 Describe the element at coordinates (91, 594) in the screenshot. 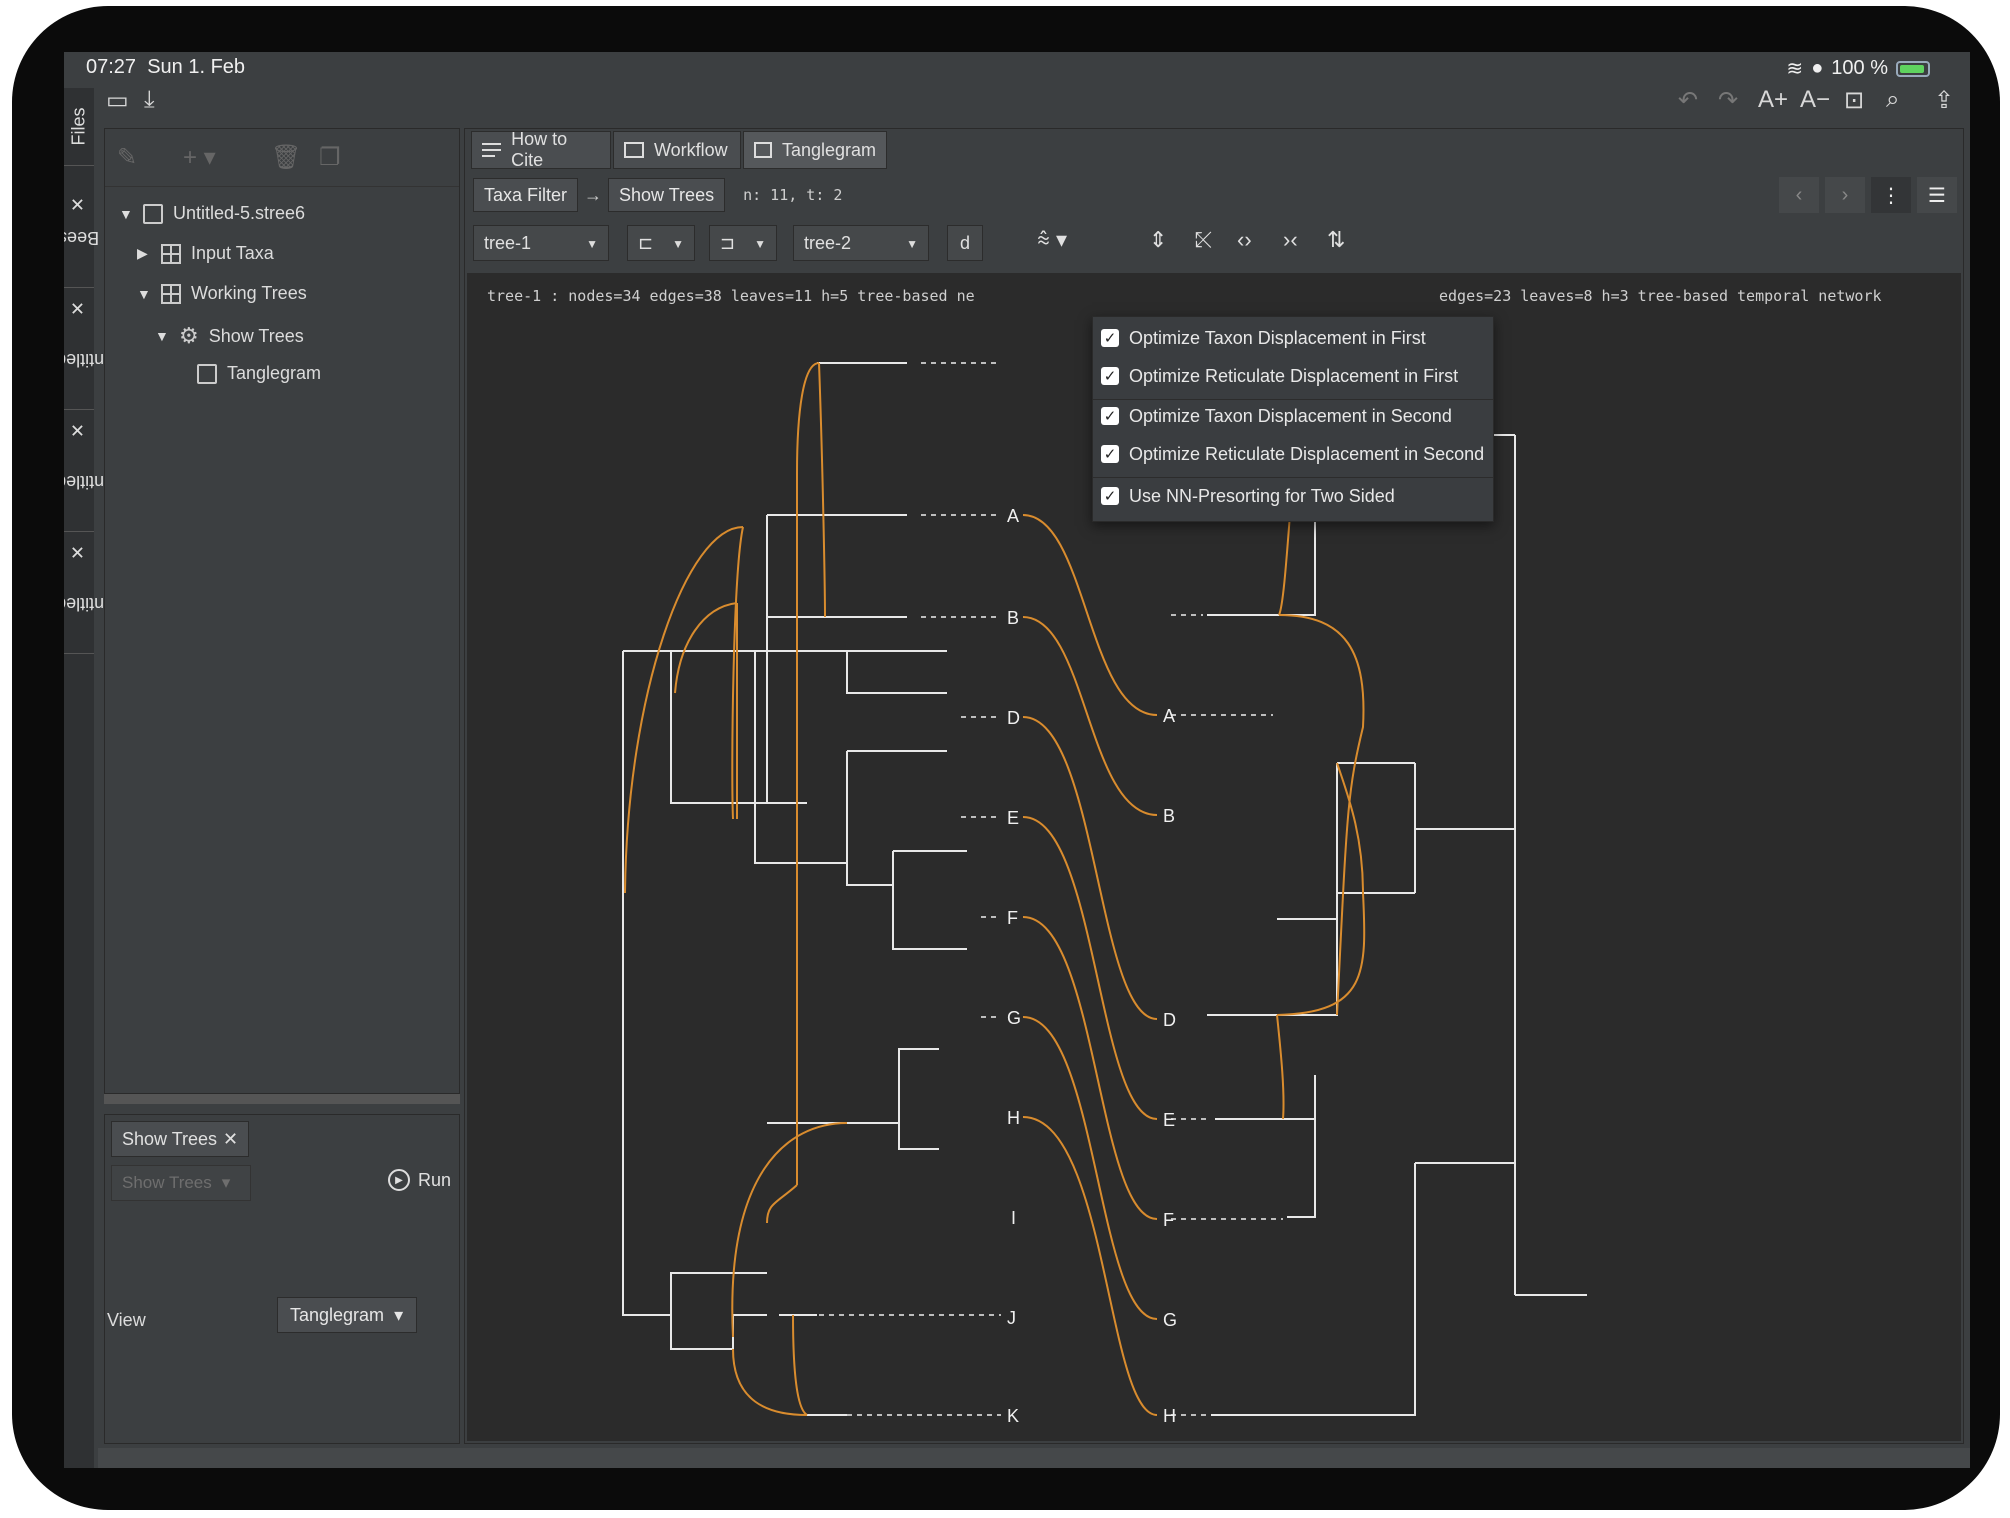

I see `side-tab-untitled-5: Untitled-5 ✕` at that location.